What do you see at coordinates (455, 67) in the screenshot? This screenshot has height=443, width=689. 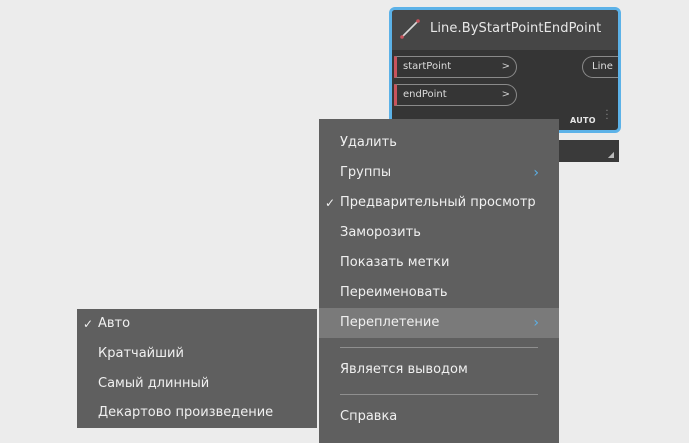 I see `input-port-start-point: startPoint >` at bounding box center [455, 67].